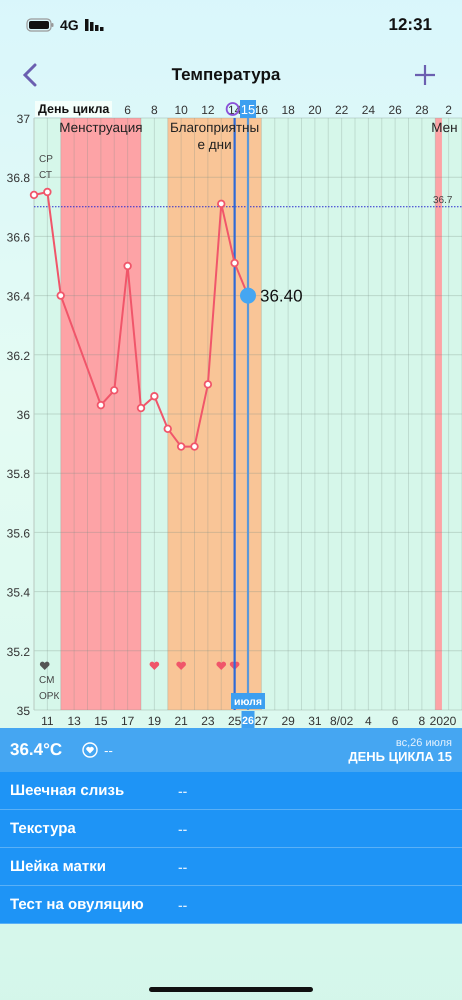 This screenshot has height=1000, width=462. Describe the element at coordinates (23, 711) in the screenshot. I see `axis-label: 35` at that location.